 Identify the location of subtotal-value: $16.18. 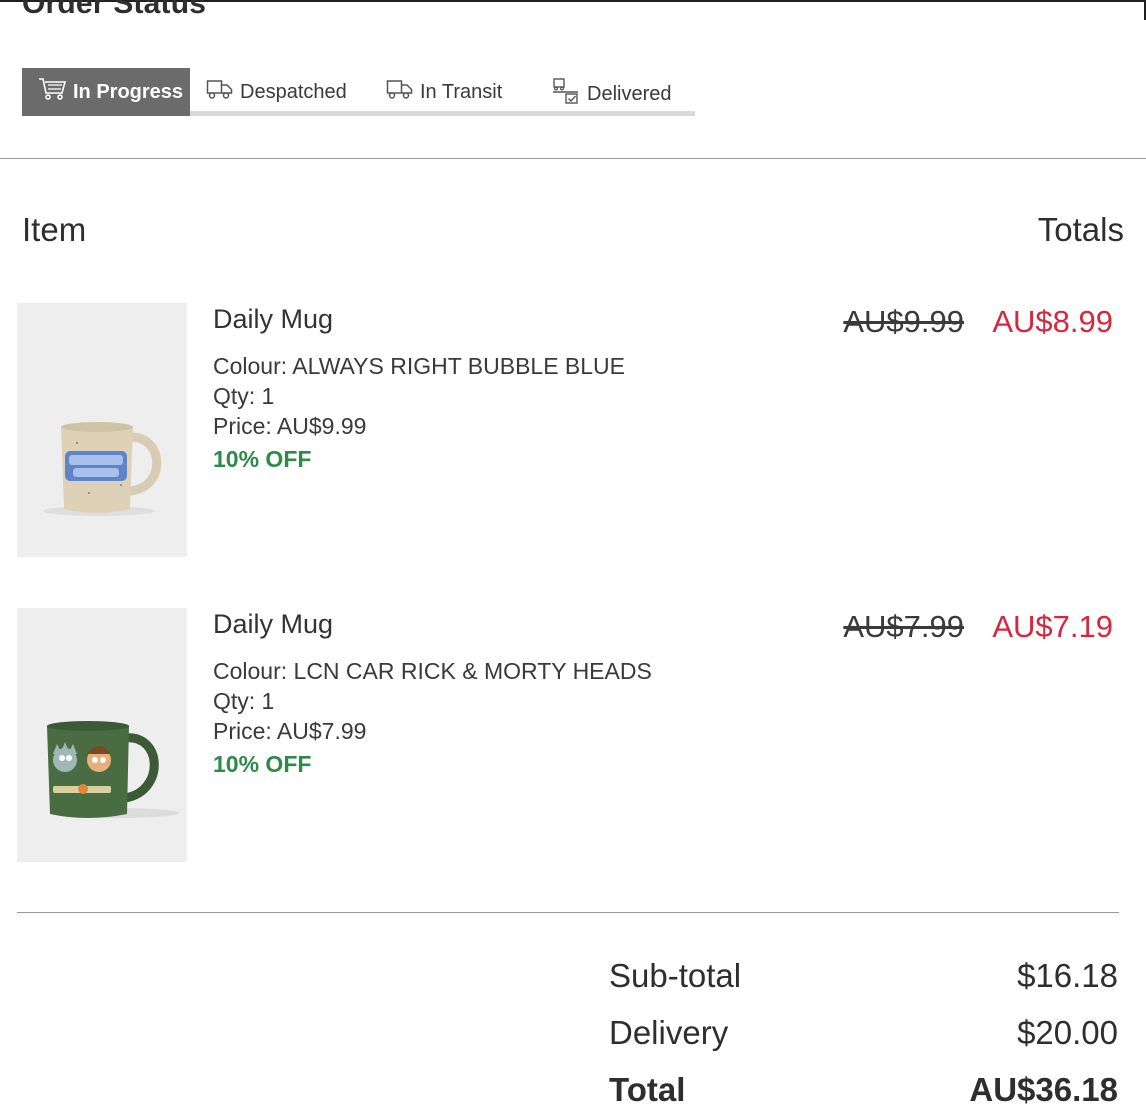
(1067, 975).